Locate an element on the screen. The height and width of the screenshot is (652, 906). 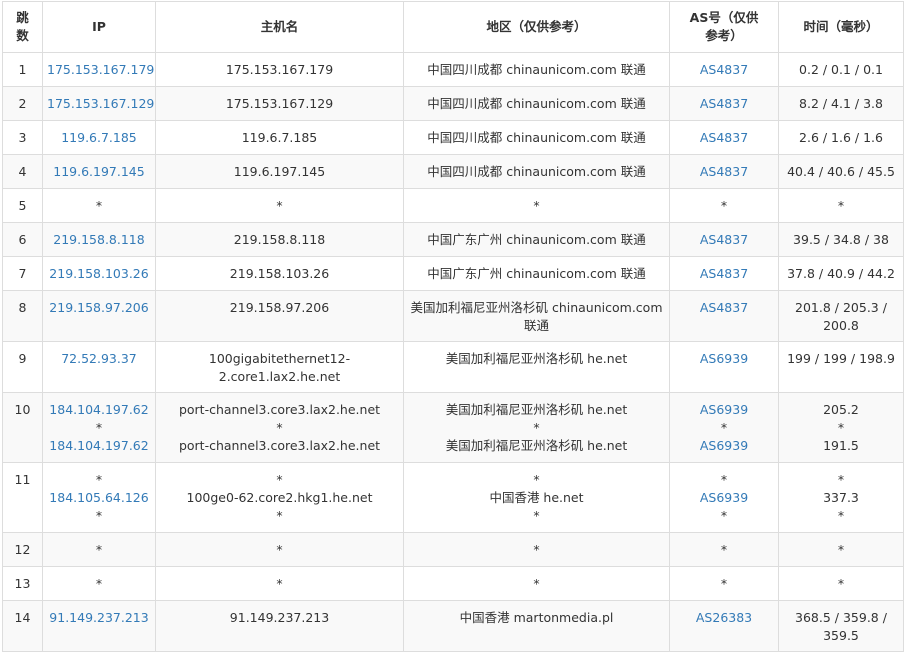
region-value: 中国广东广州 chinaunicom.com 联通 is located at coordinates (536, 239).